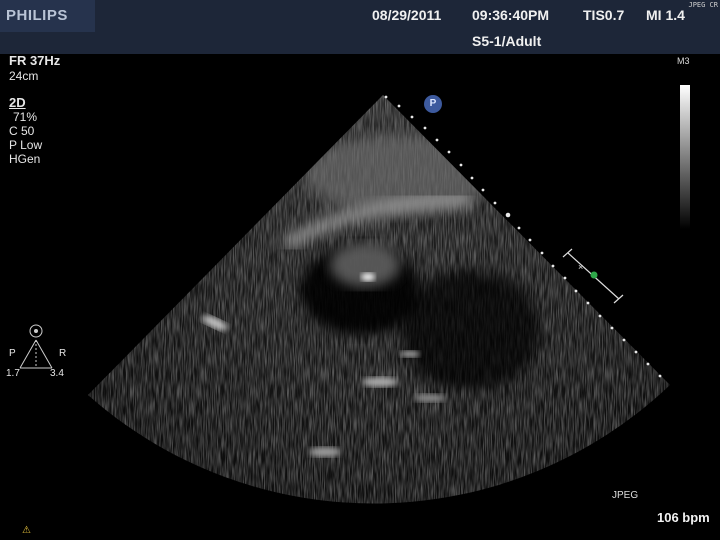 This screenshot has height=540, width=720. Describe the element at coordinates (26, 145) in the screenshot. I see `power-value: P Low` at that location.